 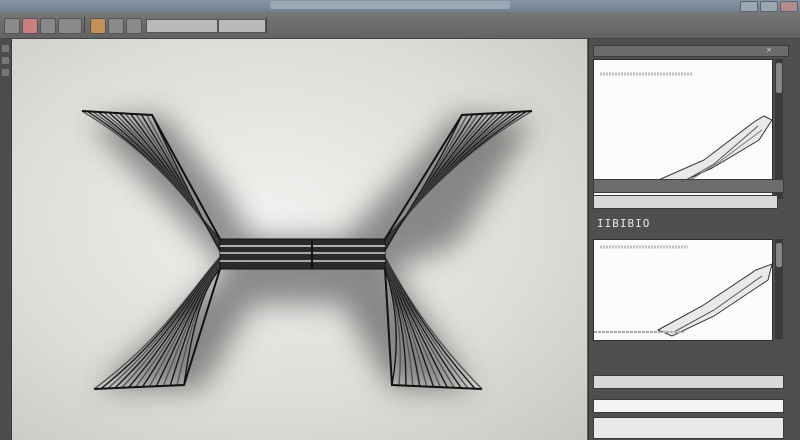 I want to click on view-icon, so click(x=70, y=26).